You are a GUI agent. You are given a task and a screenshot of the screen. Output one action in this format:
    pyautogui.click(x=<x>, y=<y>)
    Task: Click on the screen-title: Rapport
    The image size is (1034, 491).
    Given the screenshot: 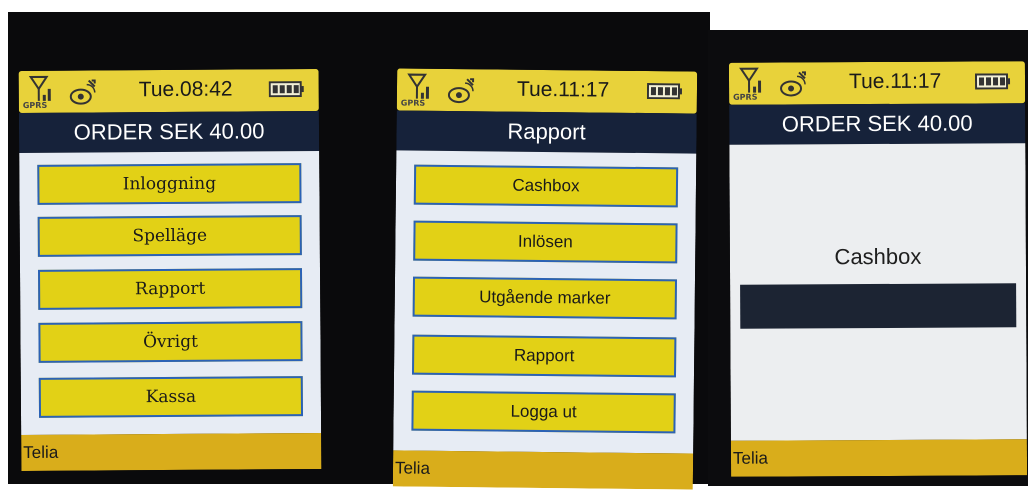 What is the action you would take?
    pyautogui.click(x=546, y=132)
    